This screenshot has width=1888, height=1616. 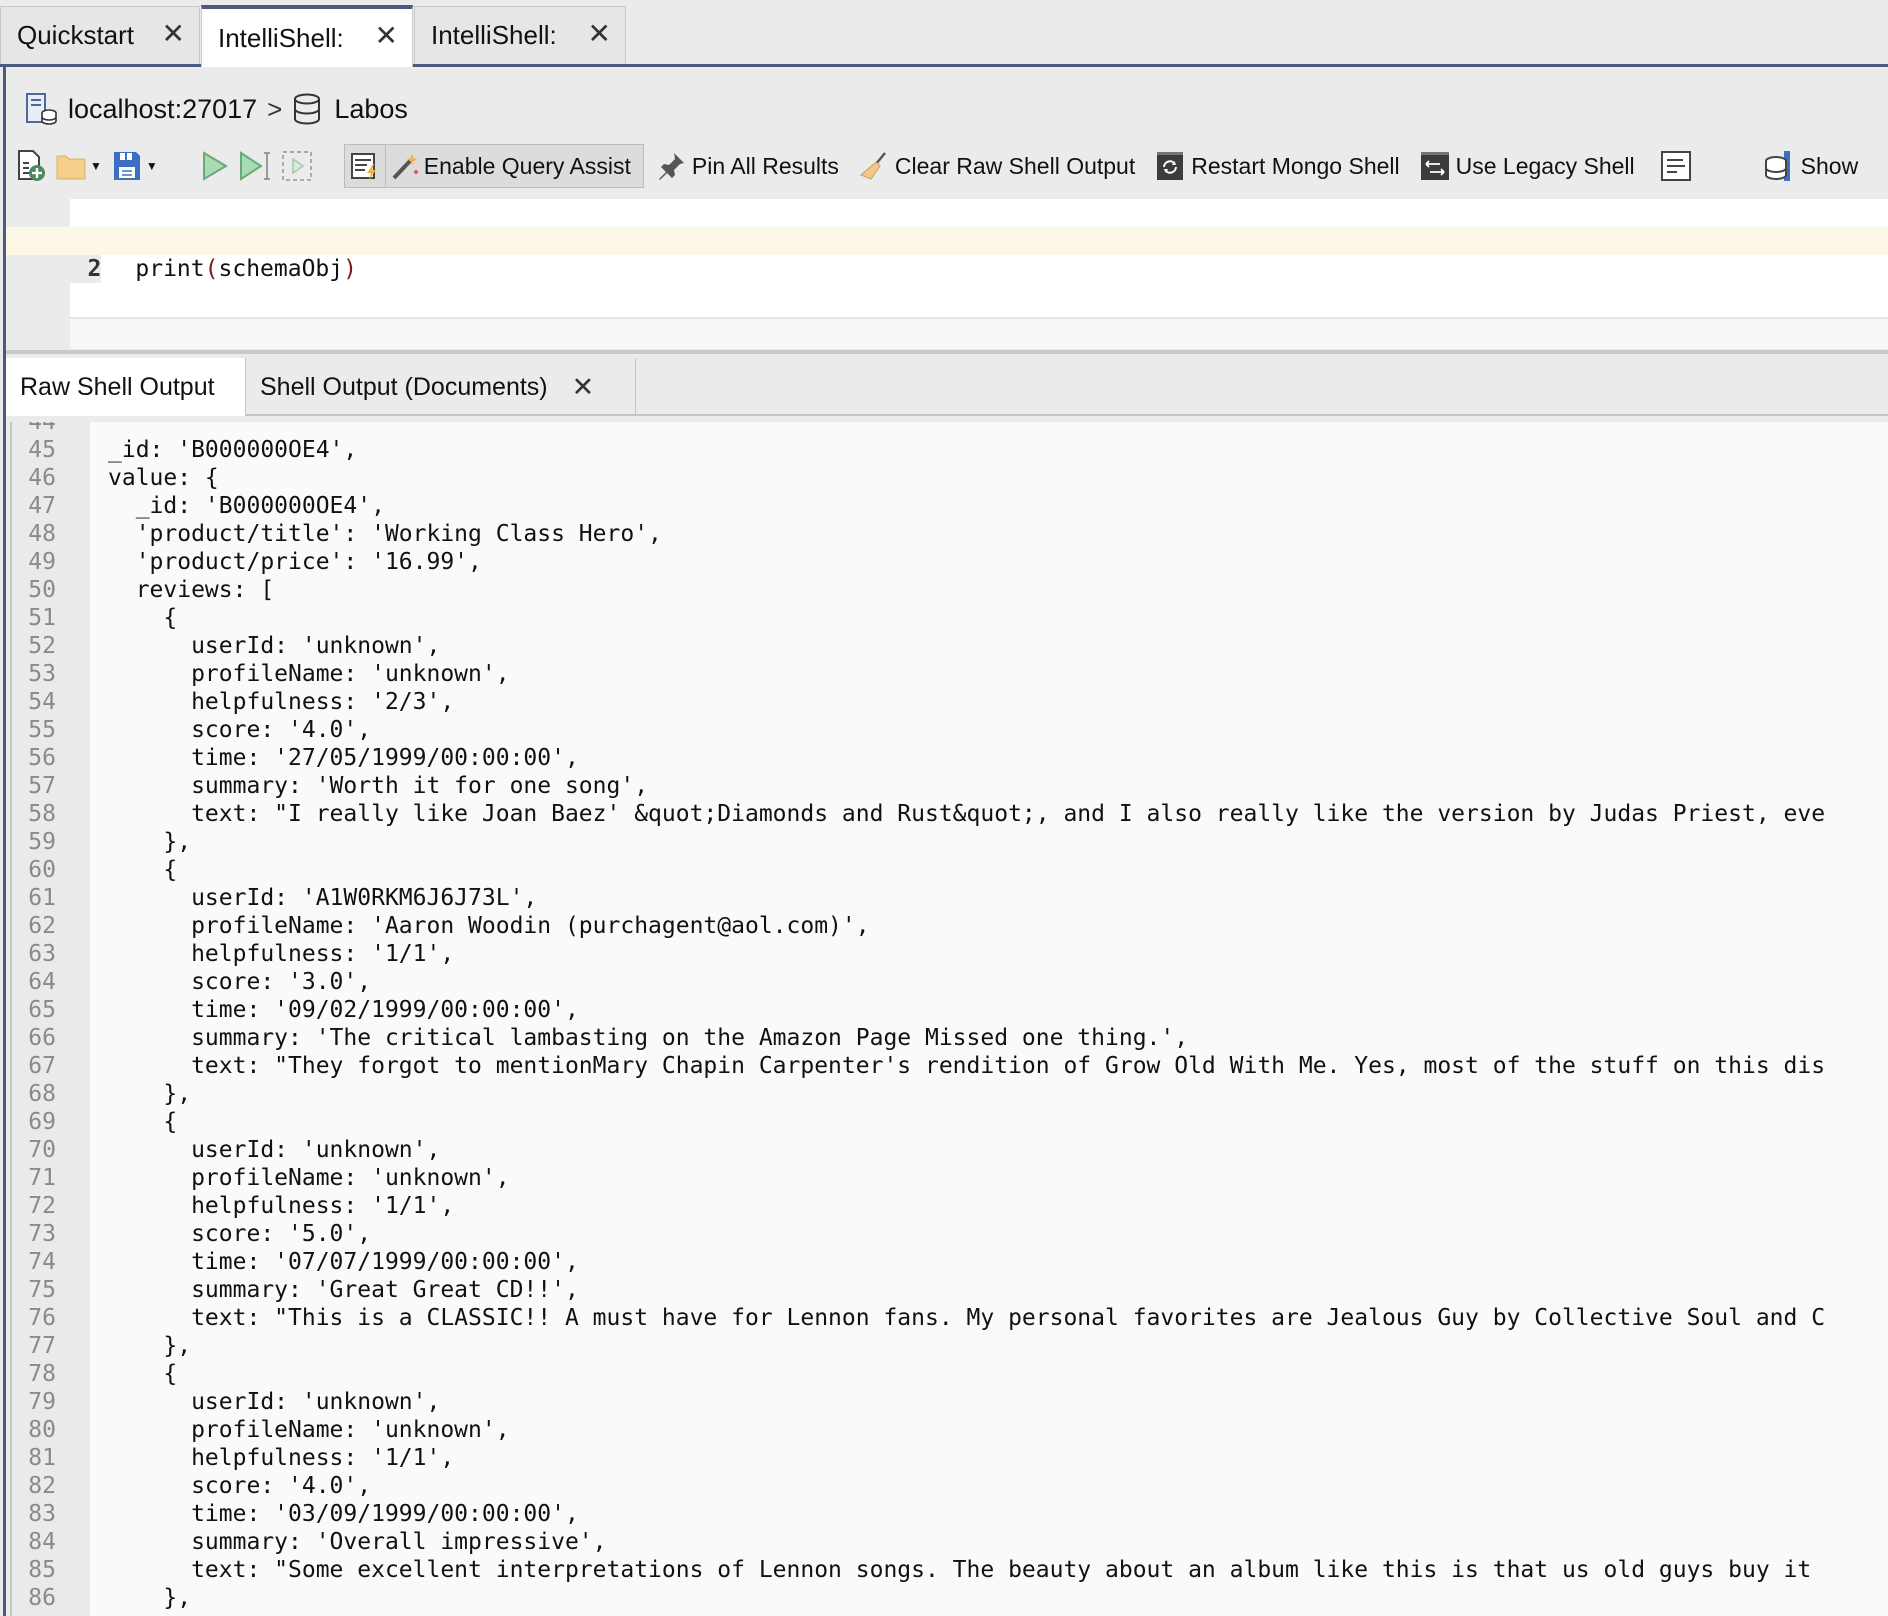 I want to click on output-line: 73 score: '5.0',, so click(x=950, y=1234).